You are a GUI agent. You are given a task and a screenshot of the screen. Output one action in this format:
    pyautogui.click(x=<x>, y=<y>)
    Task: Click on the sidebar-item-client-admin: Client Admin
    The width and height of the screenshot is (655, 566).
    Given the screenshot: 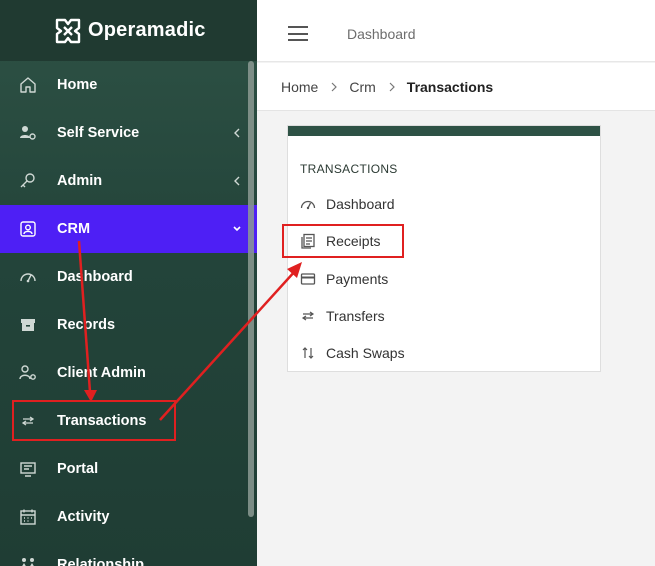 What is the action you would take?
    pyautogui.click(x=128, y=373)
    